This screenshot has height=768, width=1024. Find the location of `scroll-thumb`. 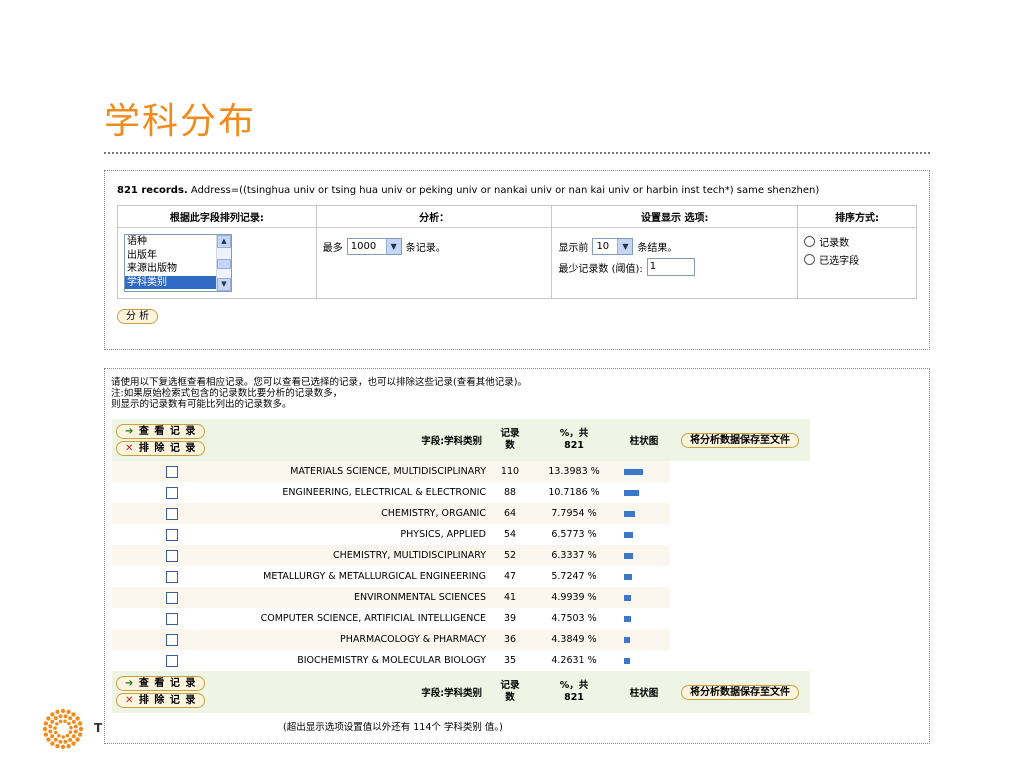

scroll-thumb is located at coordinates (224, 264).